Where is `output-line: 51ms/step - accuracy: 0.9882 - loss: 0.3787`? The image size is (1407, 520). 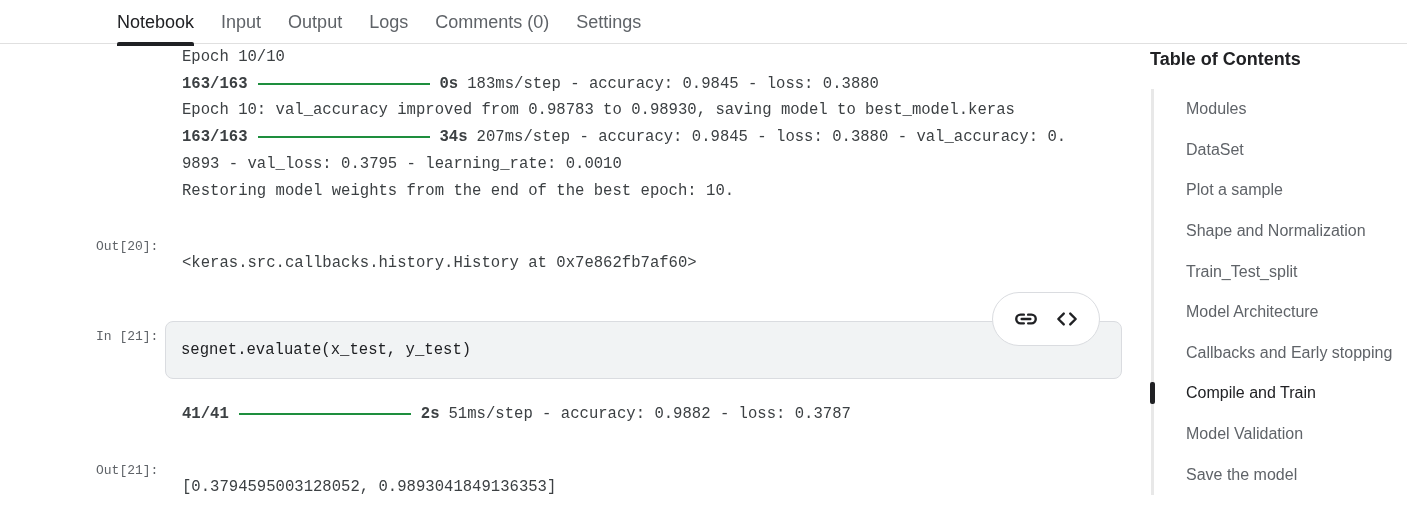
output-line: 51ms/step - accuracy: 0.9882 - loss: 0.3787 is located at coordinates (649, 414).